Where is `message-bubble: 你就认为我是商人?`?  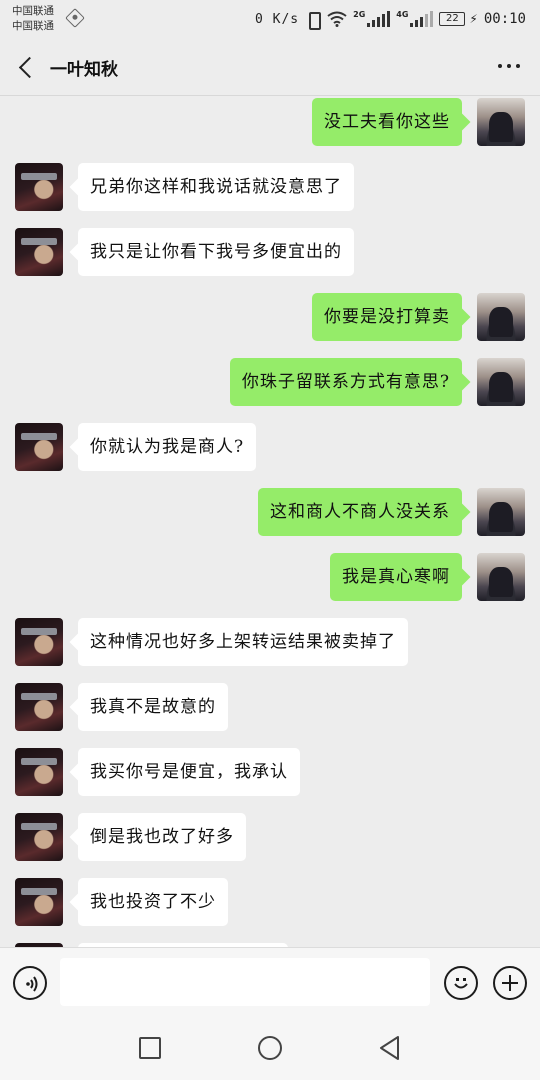 message-bubble: 你就认为我是商人? is located at coordinates (167, 447).